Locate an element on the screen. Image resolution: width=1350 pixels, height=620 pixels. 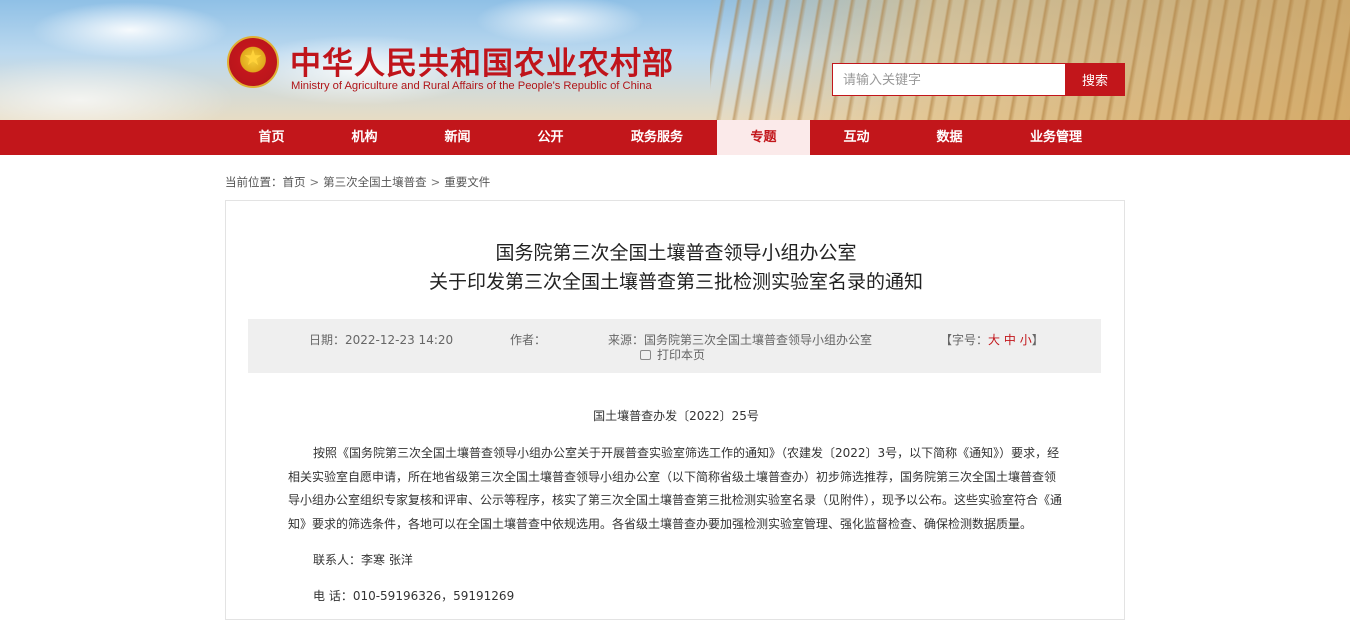
star-icon: ★ is located at coordinates (253, 59).